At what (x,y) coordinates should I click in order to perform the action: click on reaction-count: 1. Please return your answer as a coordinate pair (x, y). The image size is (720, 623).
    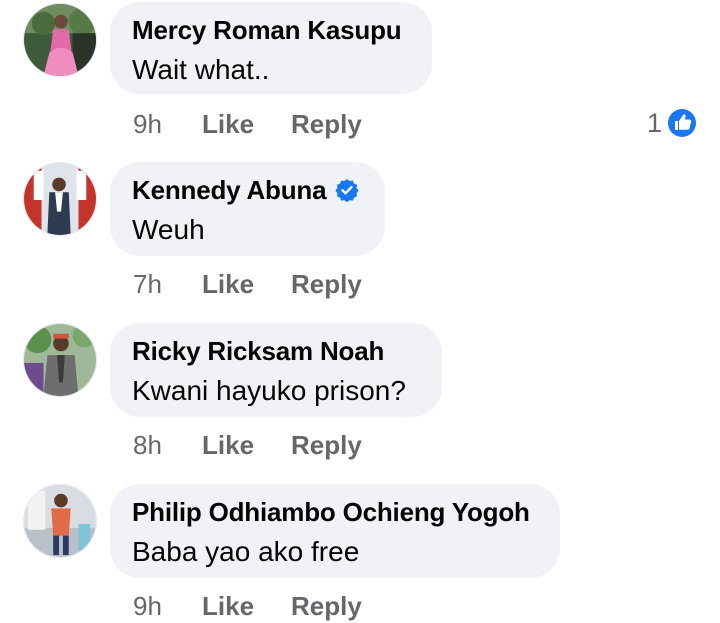
    Looking at the image, I should click on (654, 122).